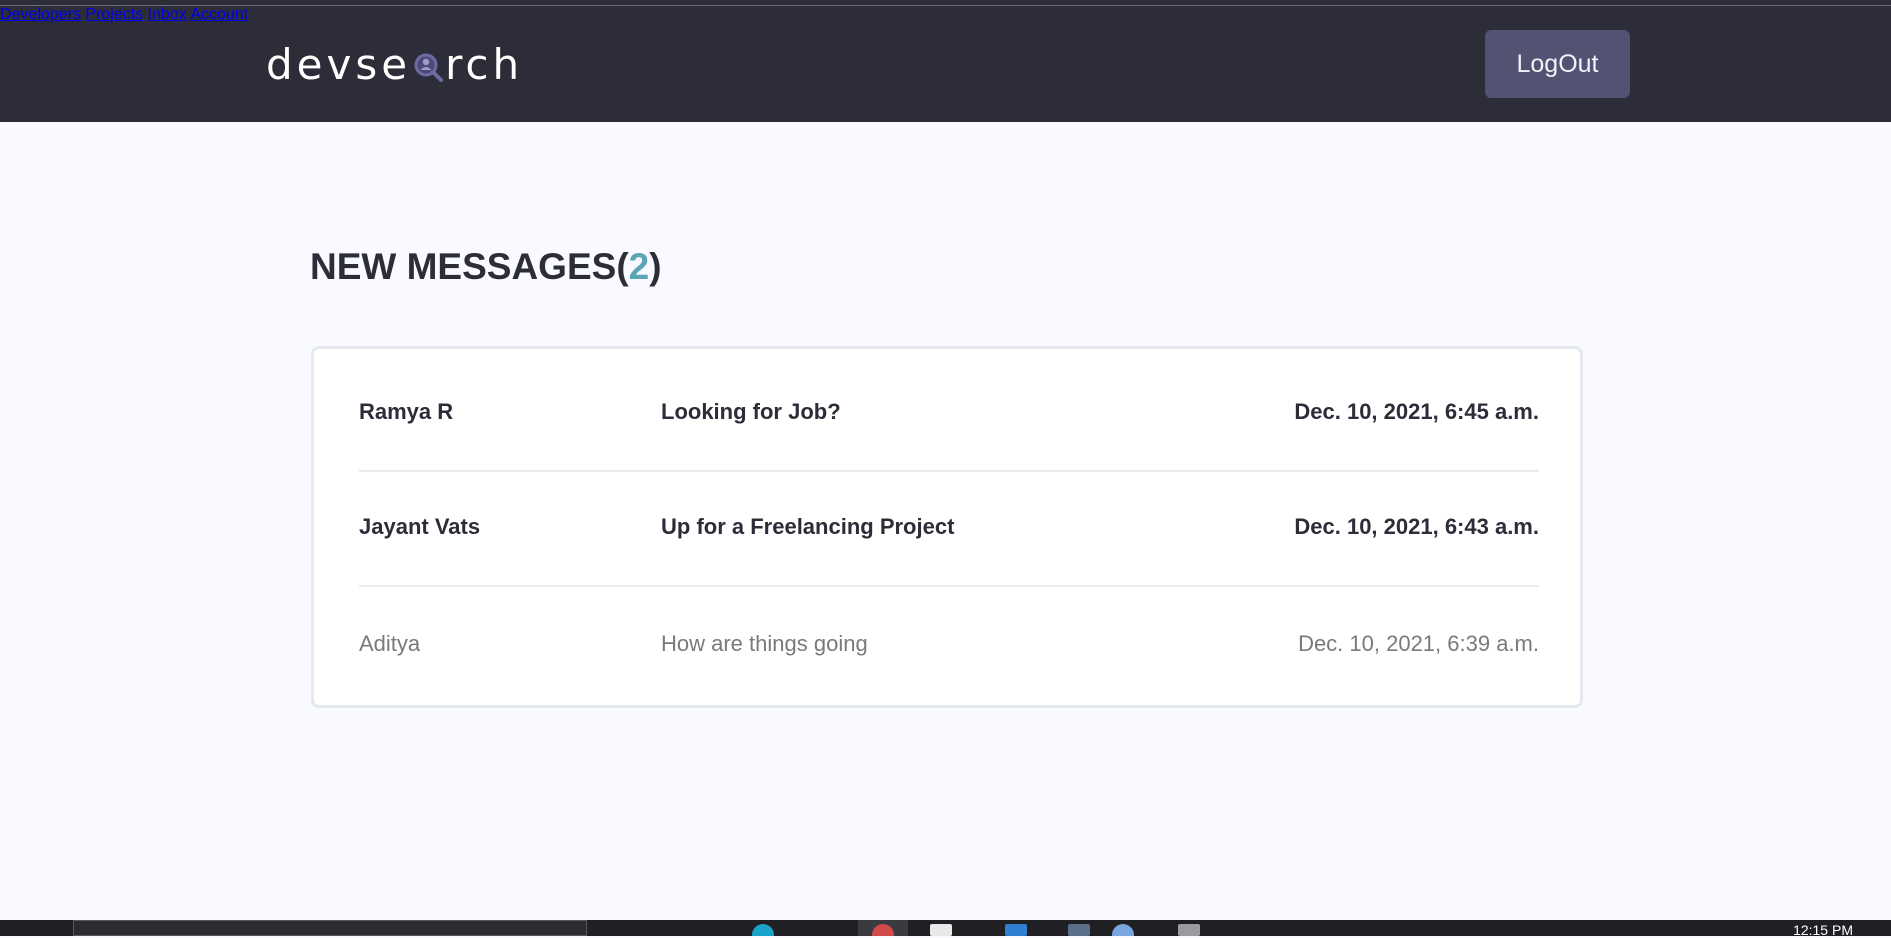 Image resolution: width=1891 pixels, height=938 pixels. I want to click on app-icon, so click(1189, 930).